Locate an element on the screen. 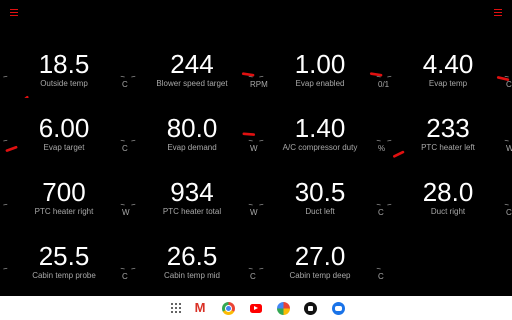  gauge-value: 1.00 is located at coordinates (320, 64).